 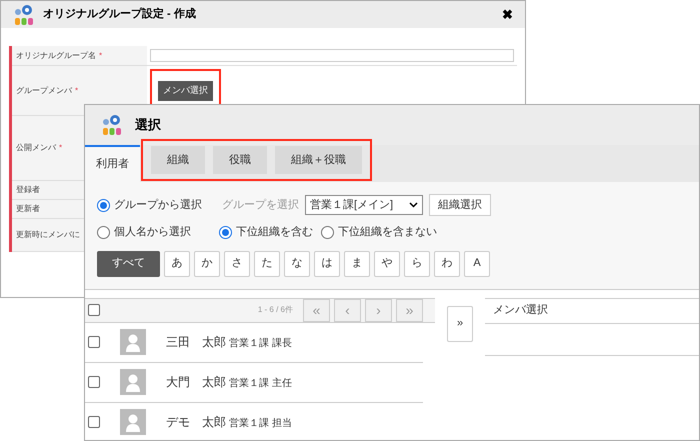 I want to click on radio-label: 下位組織を含む, so click(x=274, y=232).